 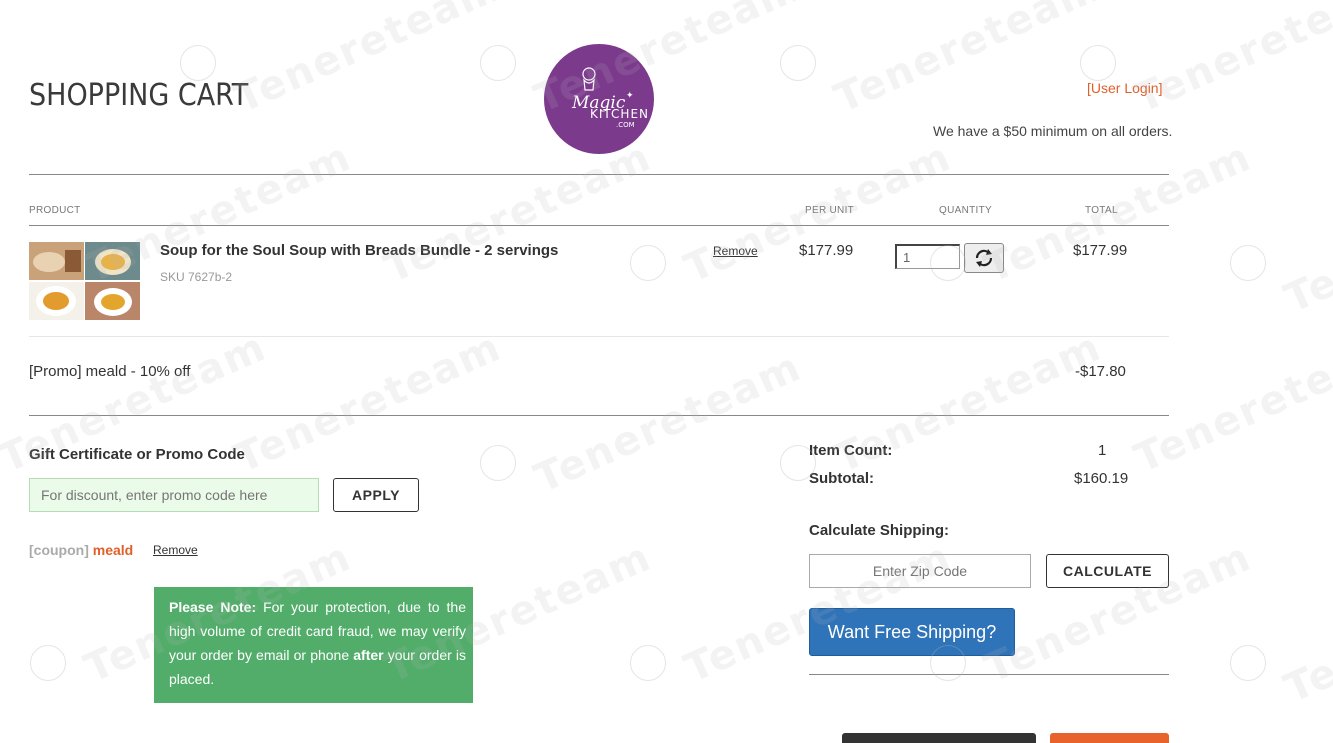 I want to click on promo-line-label: [Promo] meald - 10% off, so click(x=110, y=371).